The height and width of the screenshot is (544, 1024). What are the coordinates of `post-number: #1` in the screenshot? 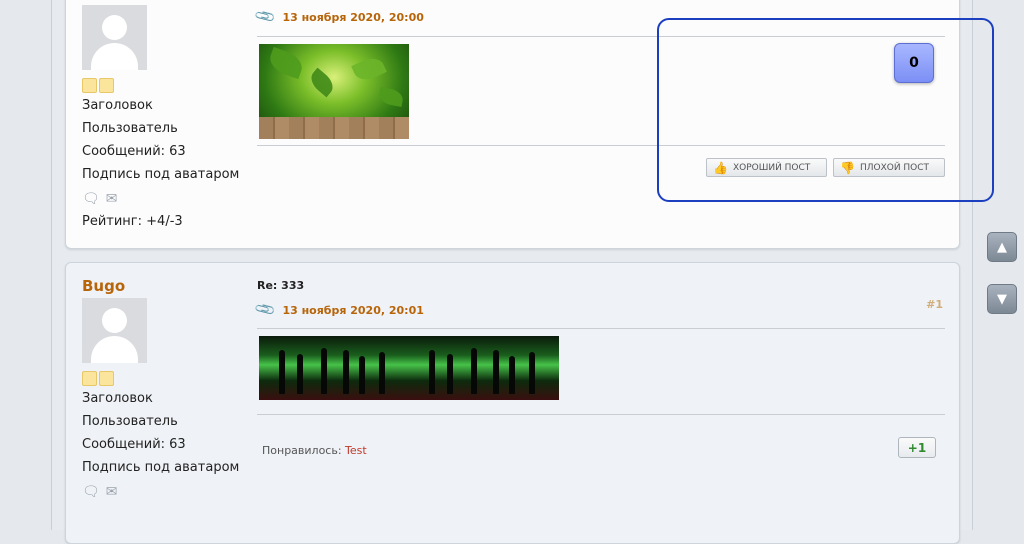 It's located at (934, 304).